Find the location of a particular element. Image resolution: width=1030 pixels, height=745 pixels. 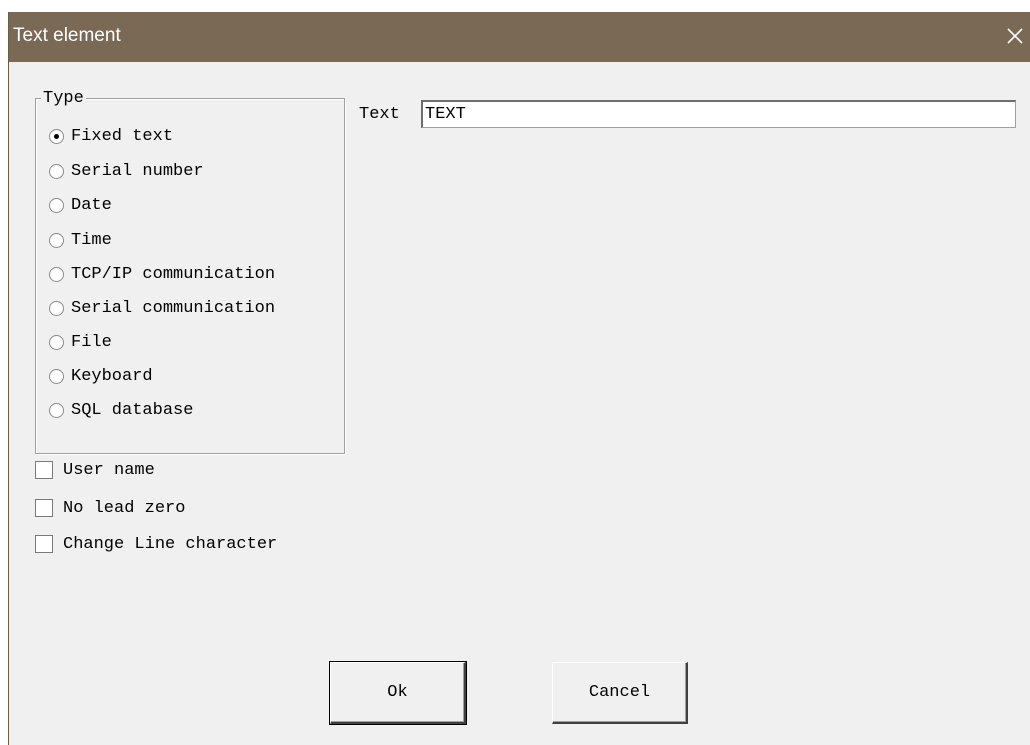

radio-label: File is located at coordinates (91, 342).